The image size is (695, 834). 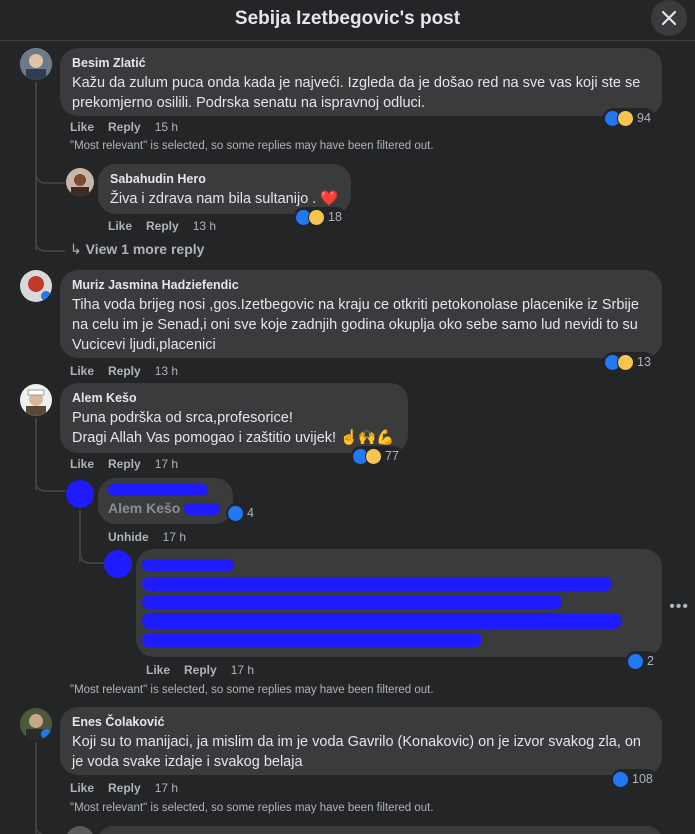 I want to click on hidden-reply-bubble: Alem Kešo, so click(x=165, y=501).